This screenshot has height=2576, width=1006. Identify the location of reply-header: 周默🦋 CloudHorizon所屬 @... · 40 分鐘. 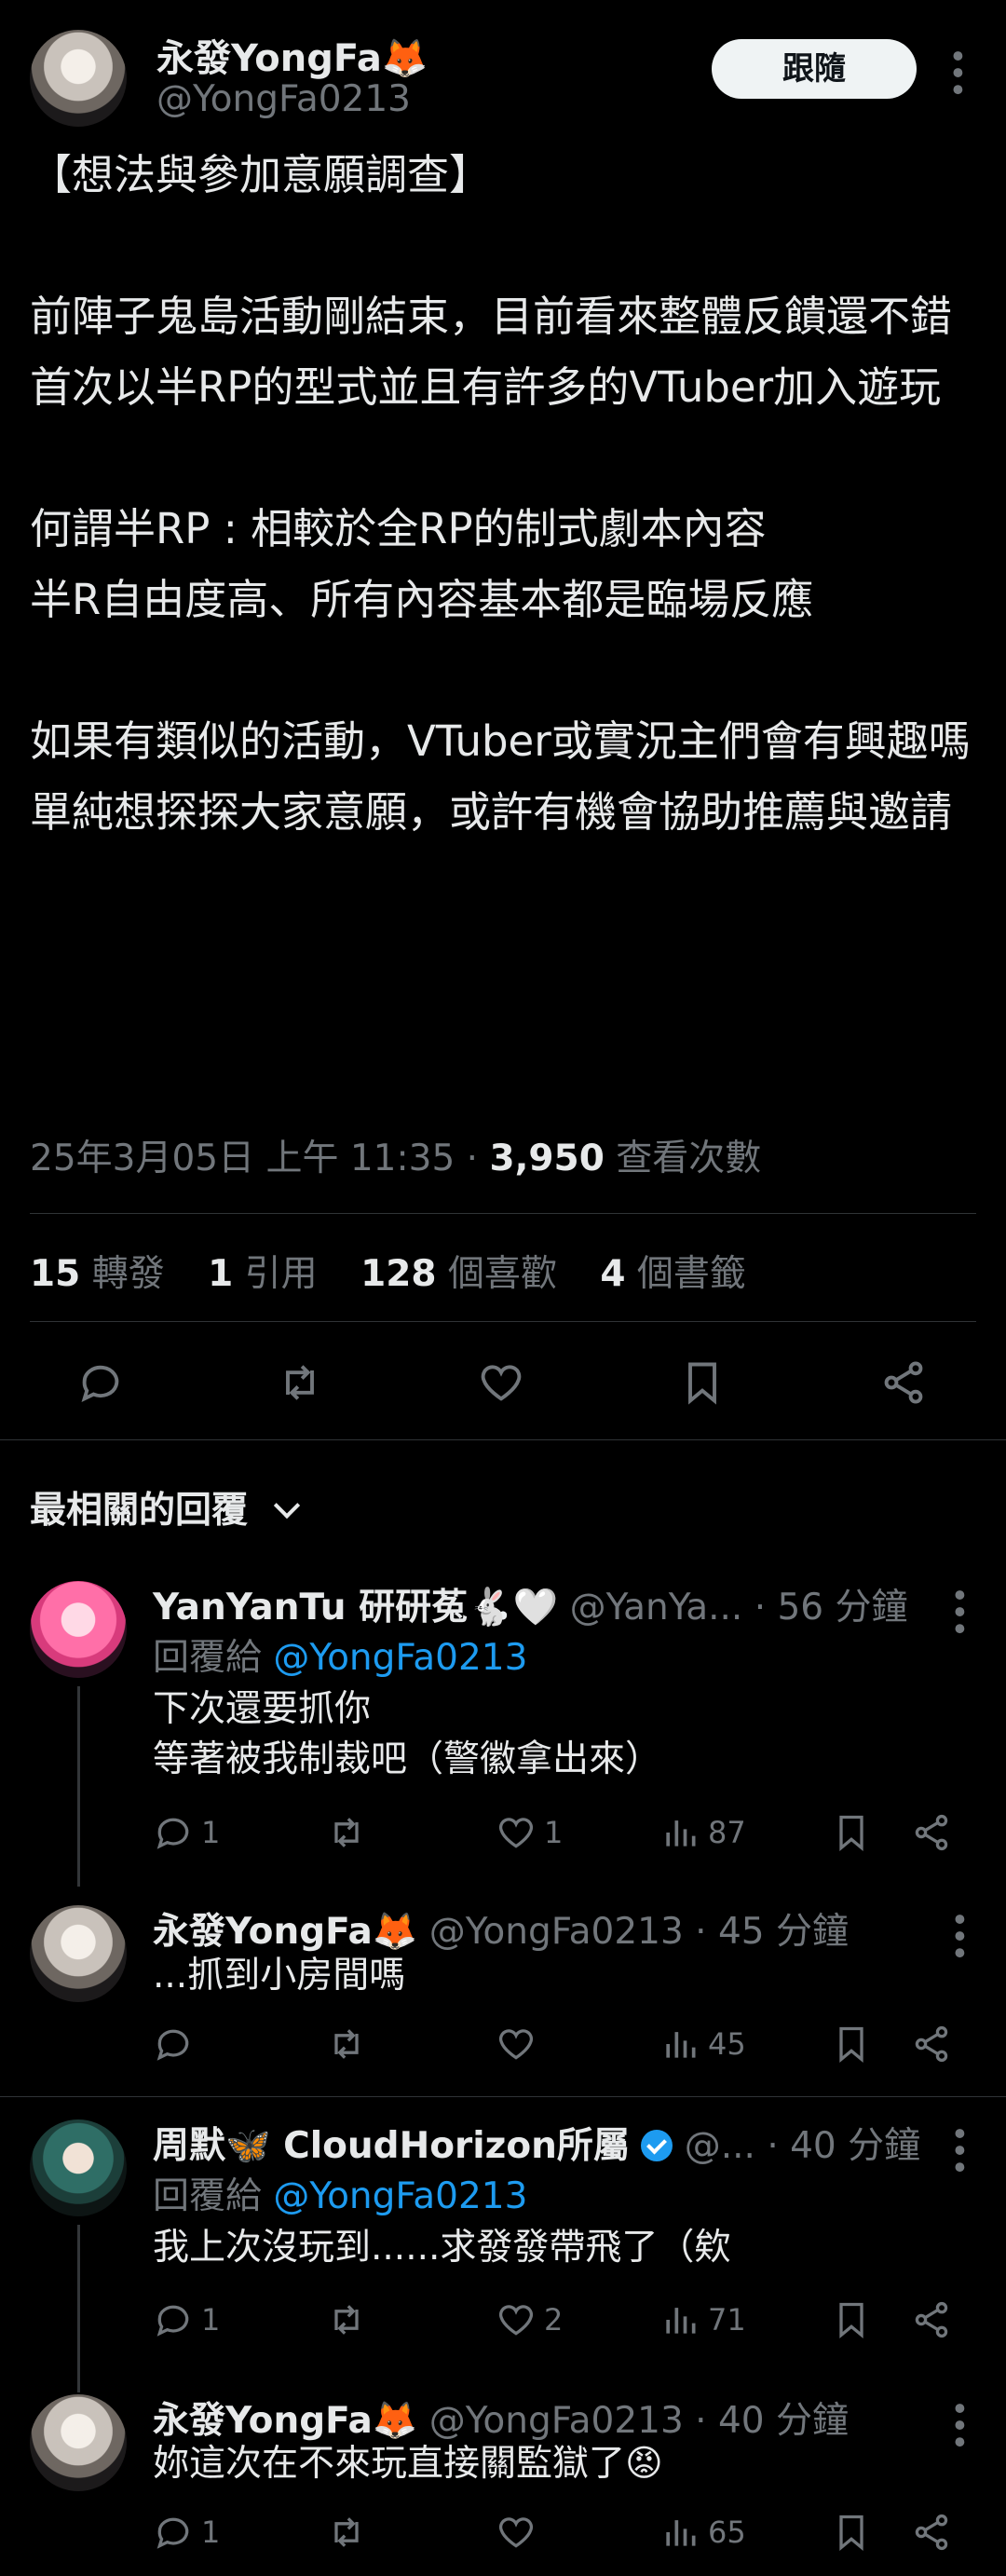
(536, 2143).